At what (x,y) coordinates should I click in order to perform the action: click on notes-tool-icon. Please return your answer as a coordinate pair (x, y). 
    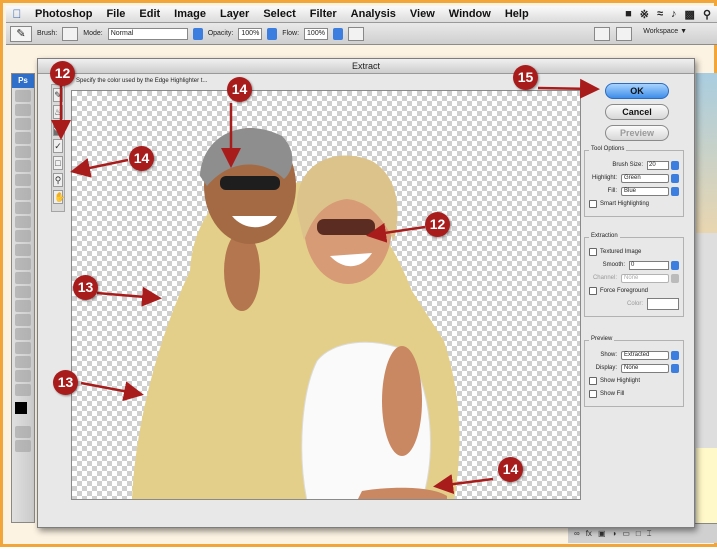
    Looking at the image, I should click on (23, 348).